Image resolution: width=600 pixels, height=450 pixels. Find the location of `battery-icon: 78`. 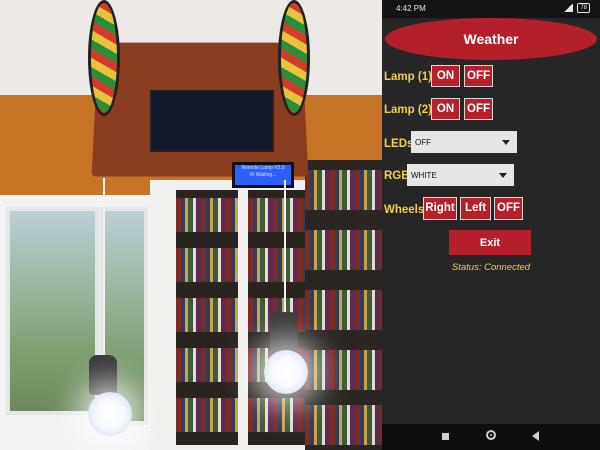

battery-icon: 78 is located at coordinates (583, 8).